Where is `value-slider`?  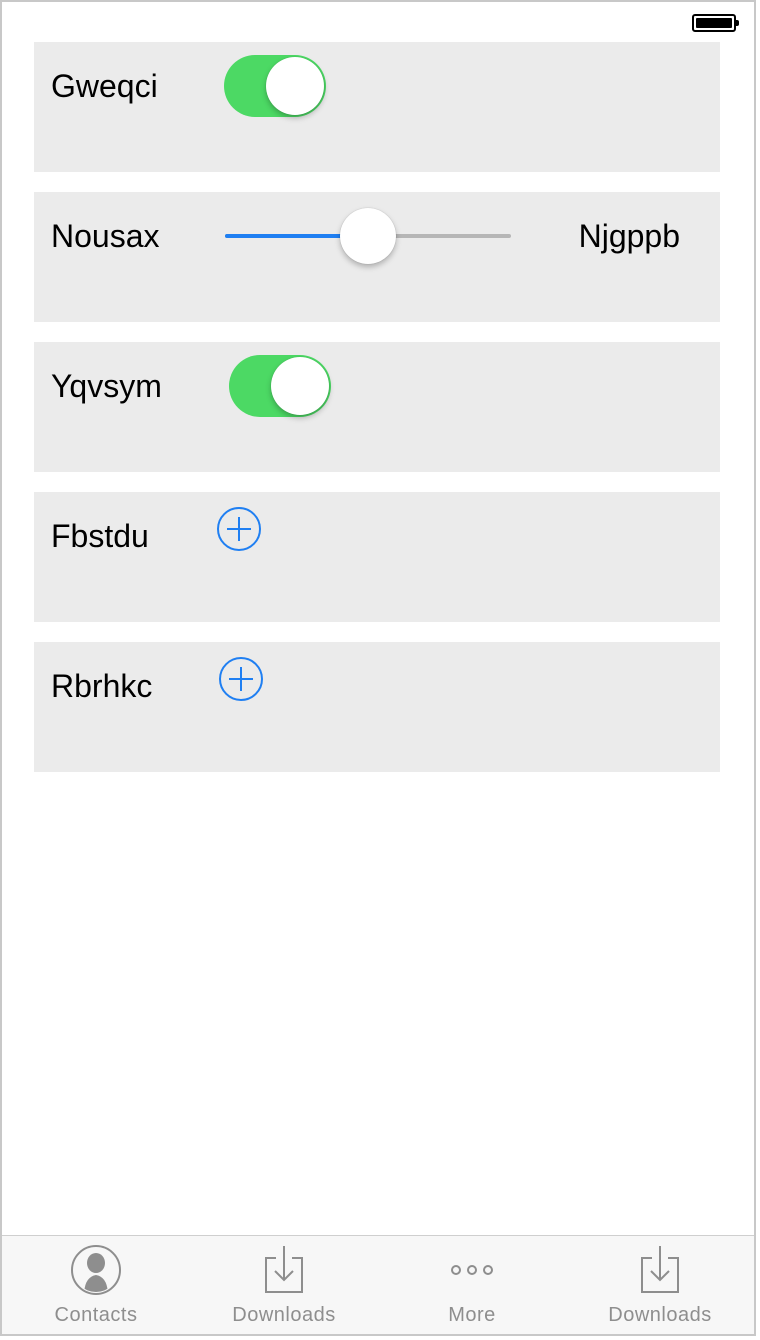 value-slider is located at coordinates (368, 237).